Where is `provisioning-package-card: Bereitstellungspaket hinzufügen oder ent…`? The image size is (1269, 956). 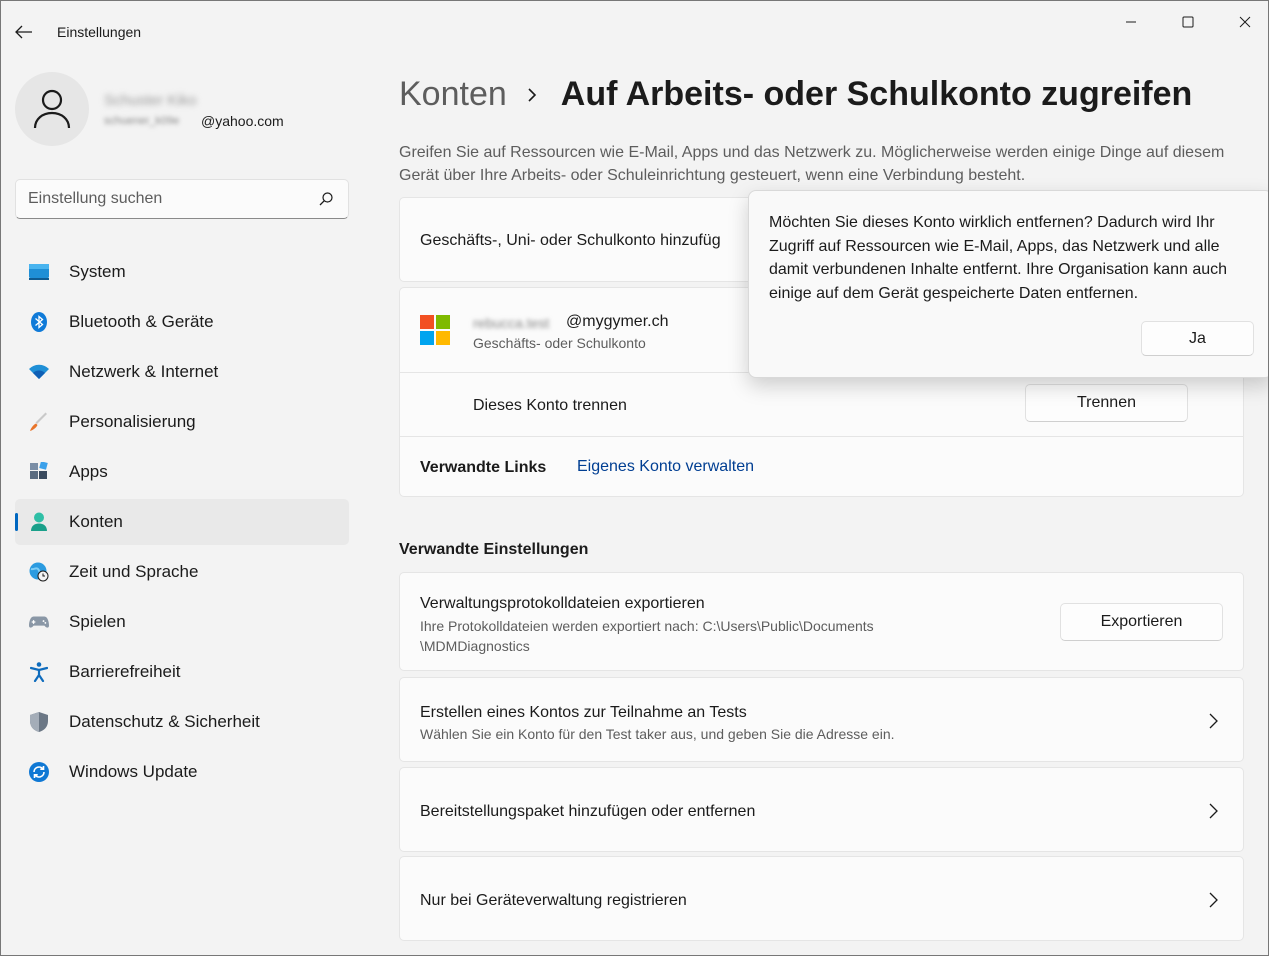 provisioning-package-card: Bereitstellungspaket hinzufügen oder ent… is located at coordinates (821, 809).